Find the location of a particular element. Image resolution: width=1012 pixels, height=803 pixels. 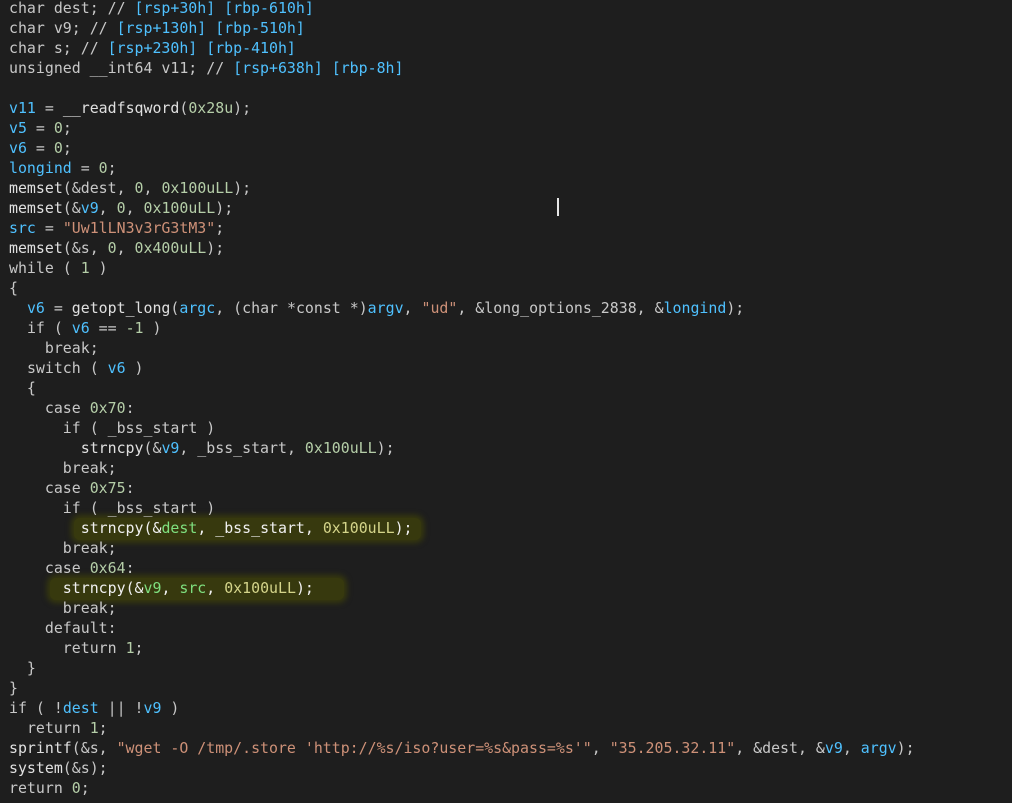

line-longind-assign: longind = 0; is located at coordinates (63, 168).